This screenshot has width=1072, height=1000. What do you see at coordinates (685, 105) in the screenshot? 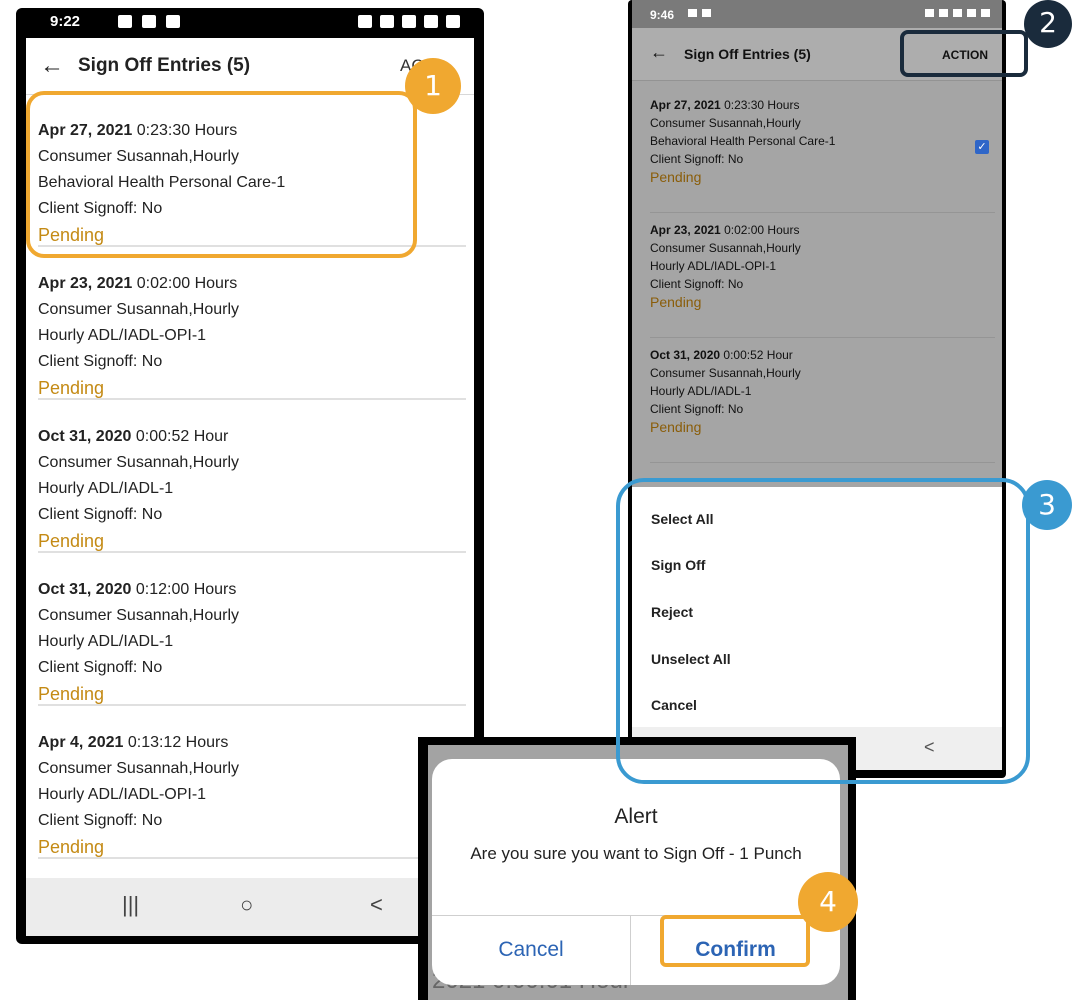
I see `entry-date: Apr 27, 2021` at bounding box center [685, 105].